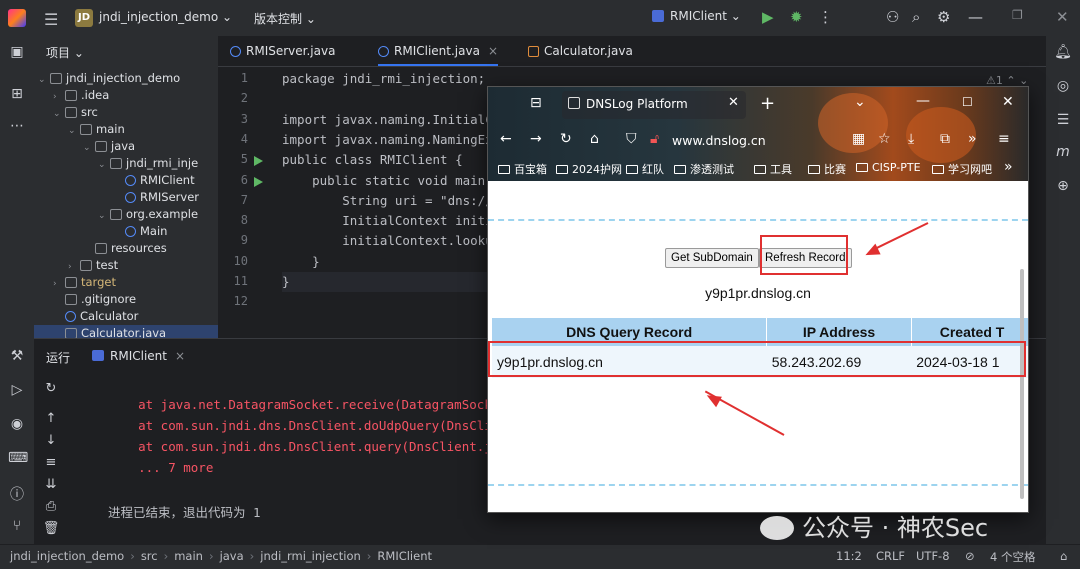 This screenshot has width=1080, height=569. What do you see at coordinates (858, 139) in the screenshot?
I see `qr-code-icon: ▦` at bounding box center [858, 139].